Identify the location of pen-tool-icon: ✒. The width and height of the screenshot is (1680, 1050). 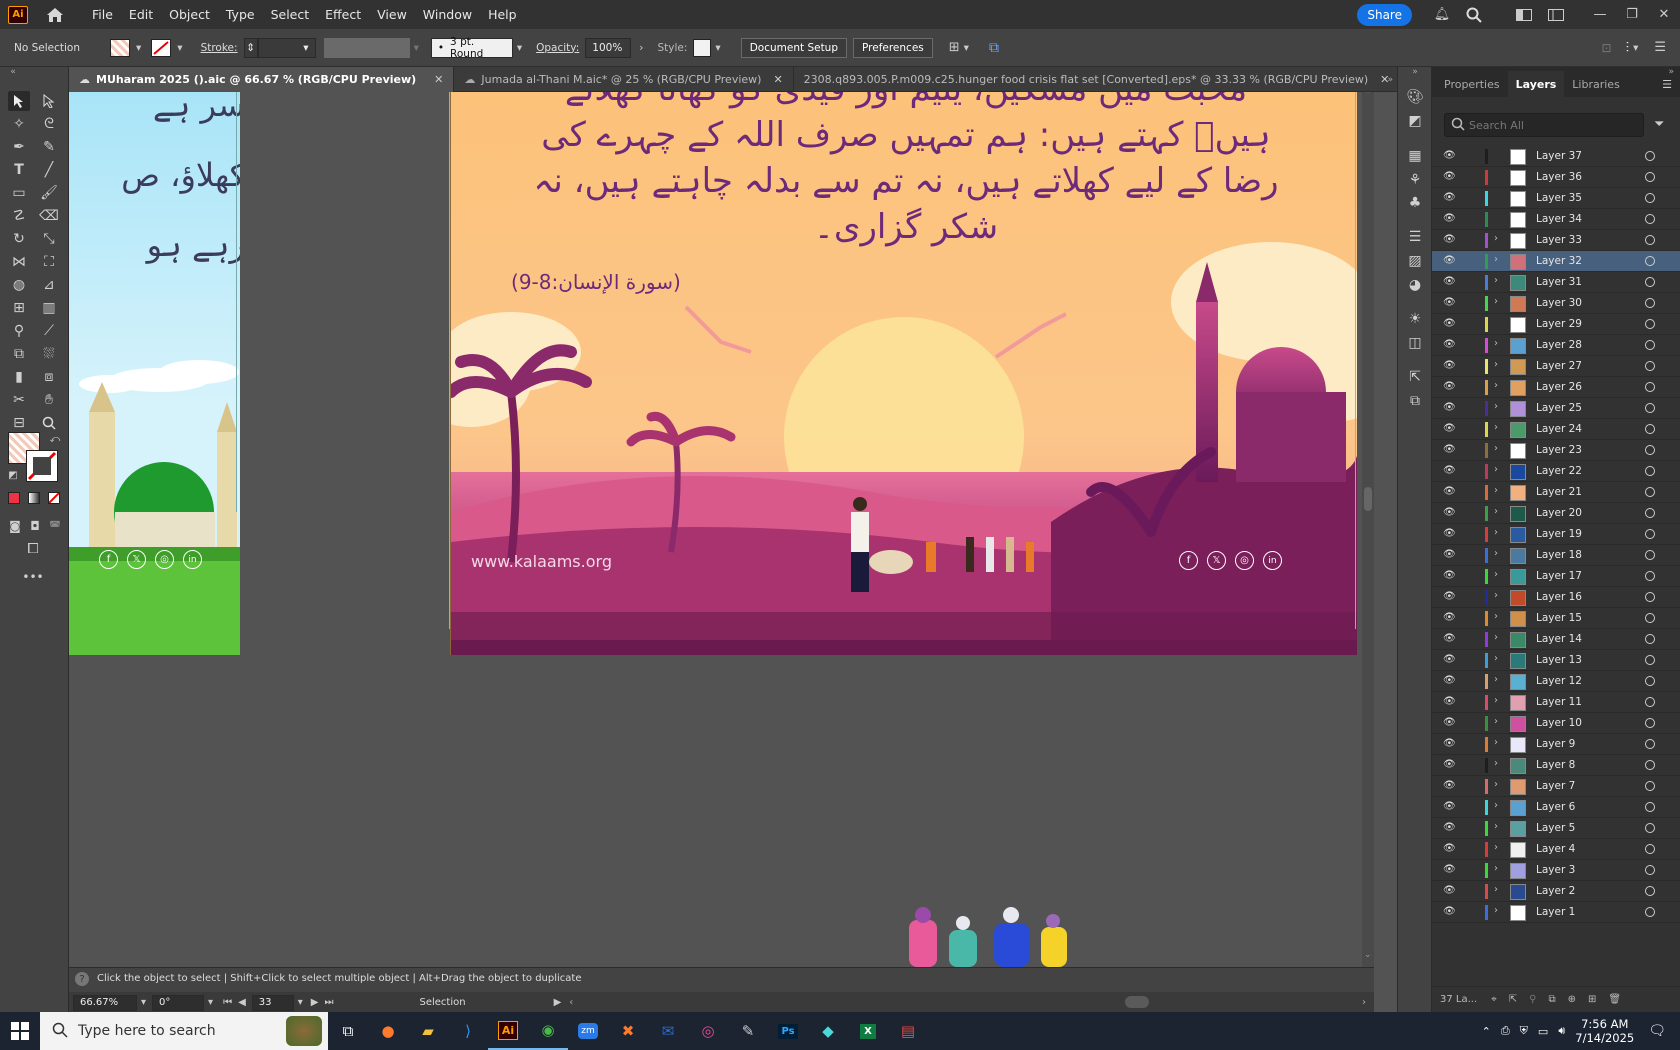
(19, 147).